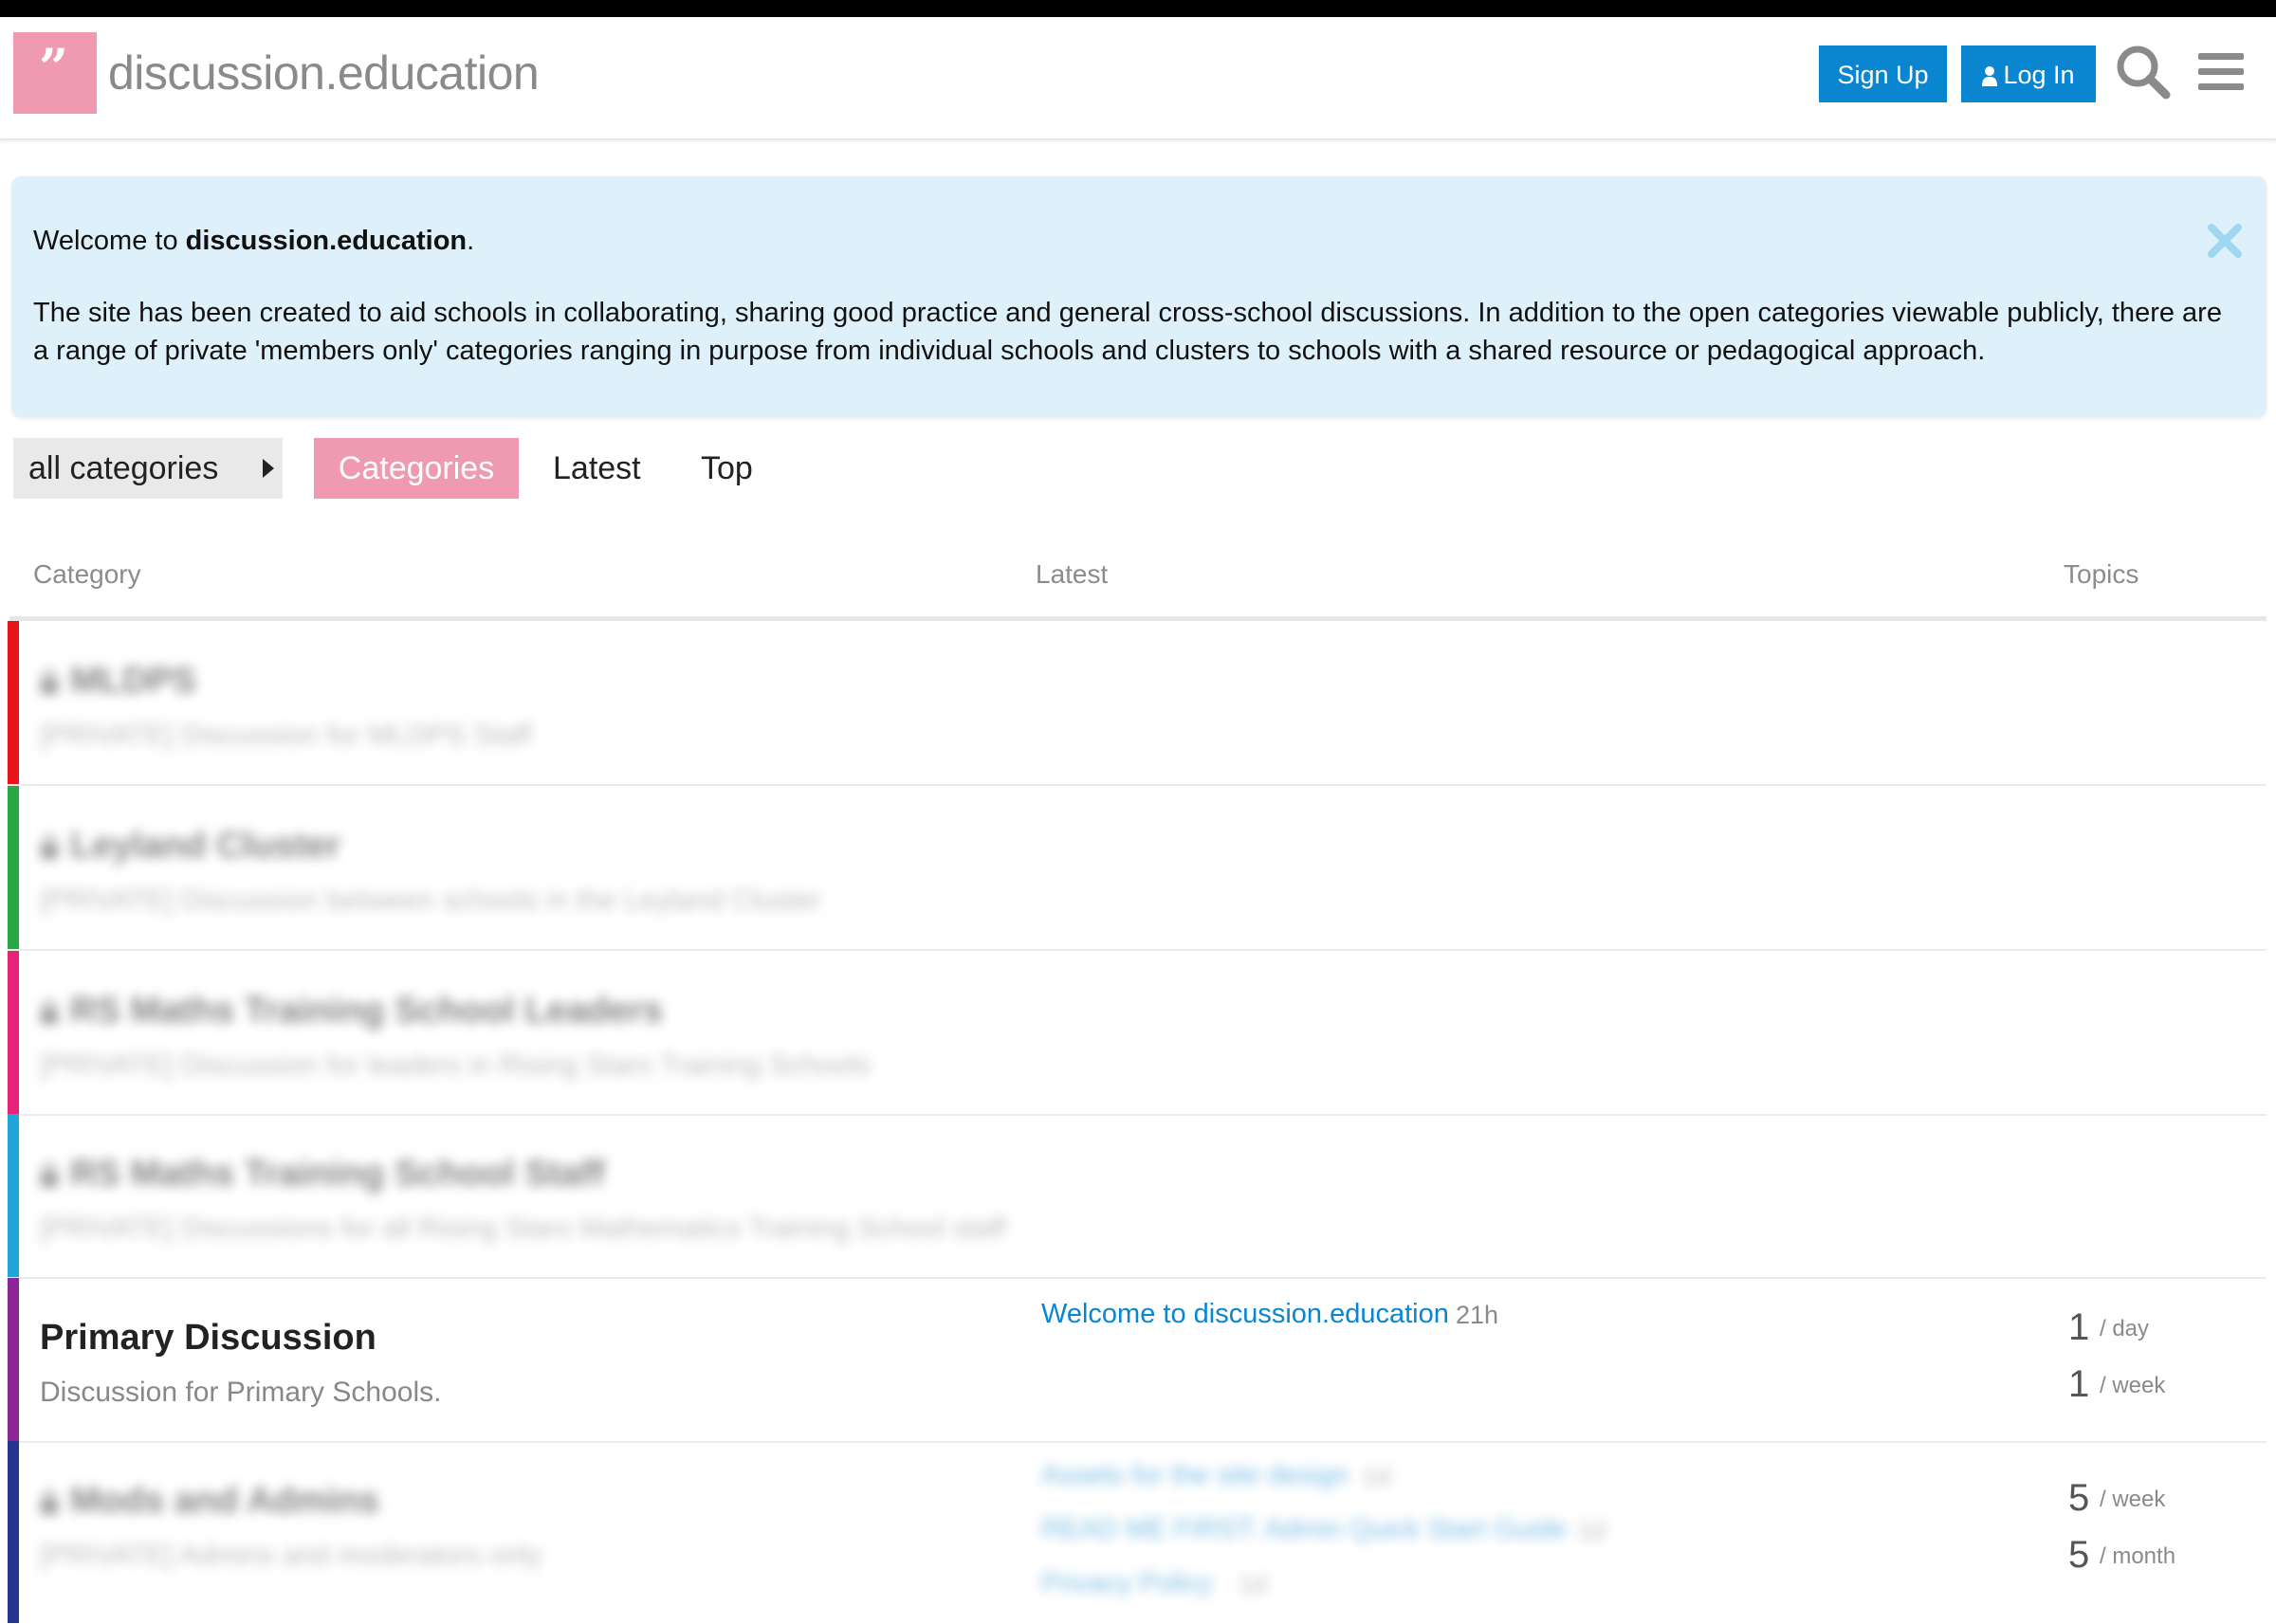  Describe the element at coordinates (1138, 8) in the screenshot. I see `top-black-strip` at that location.